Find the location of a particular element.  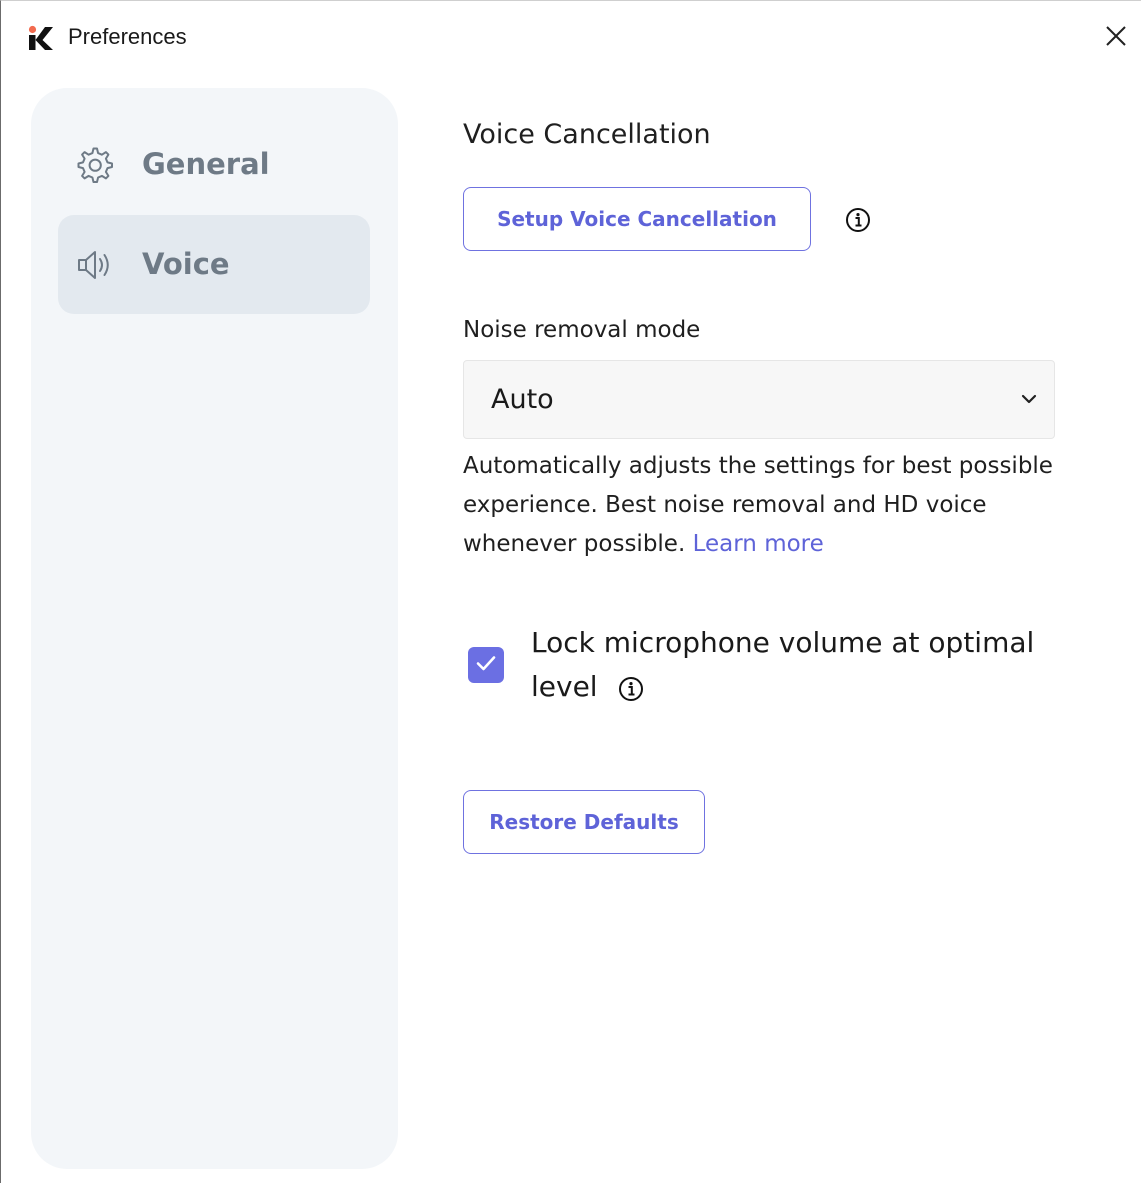

section-title: Voice Cancellation is located at coordinates (587, 134).